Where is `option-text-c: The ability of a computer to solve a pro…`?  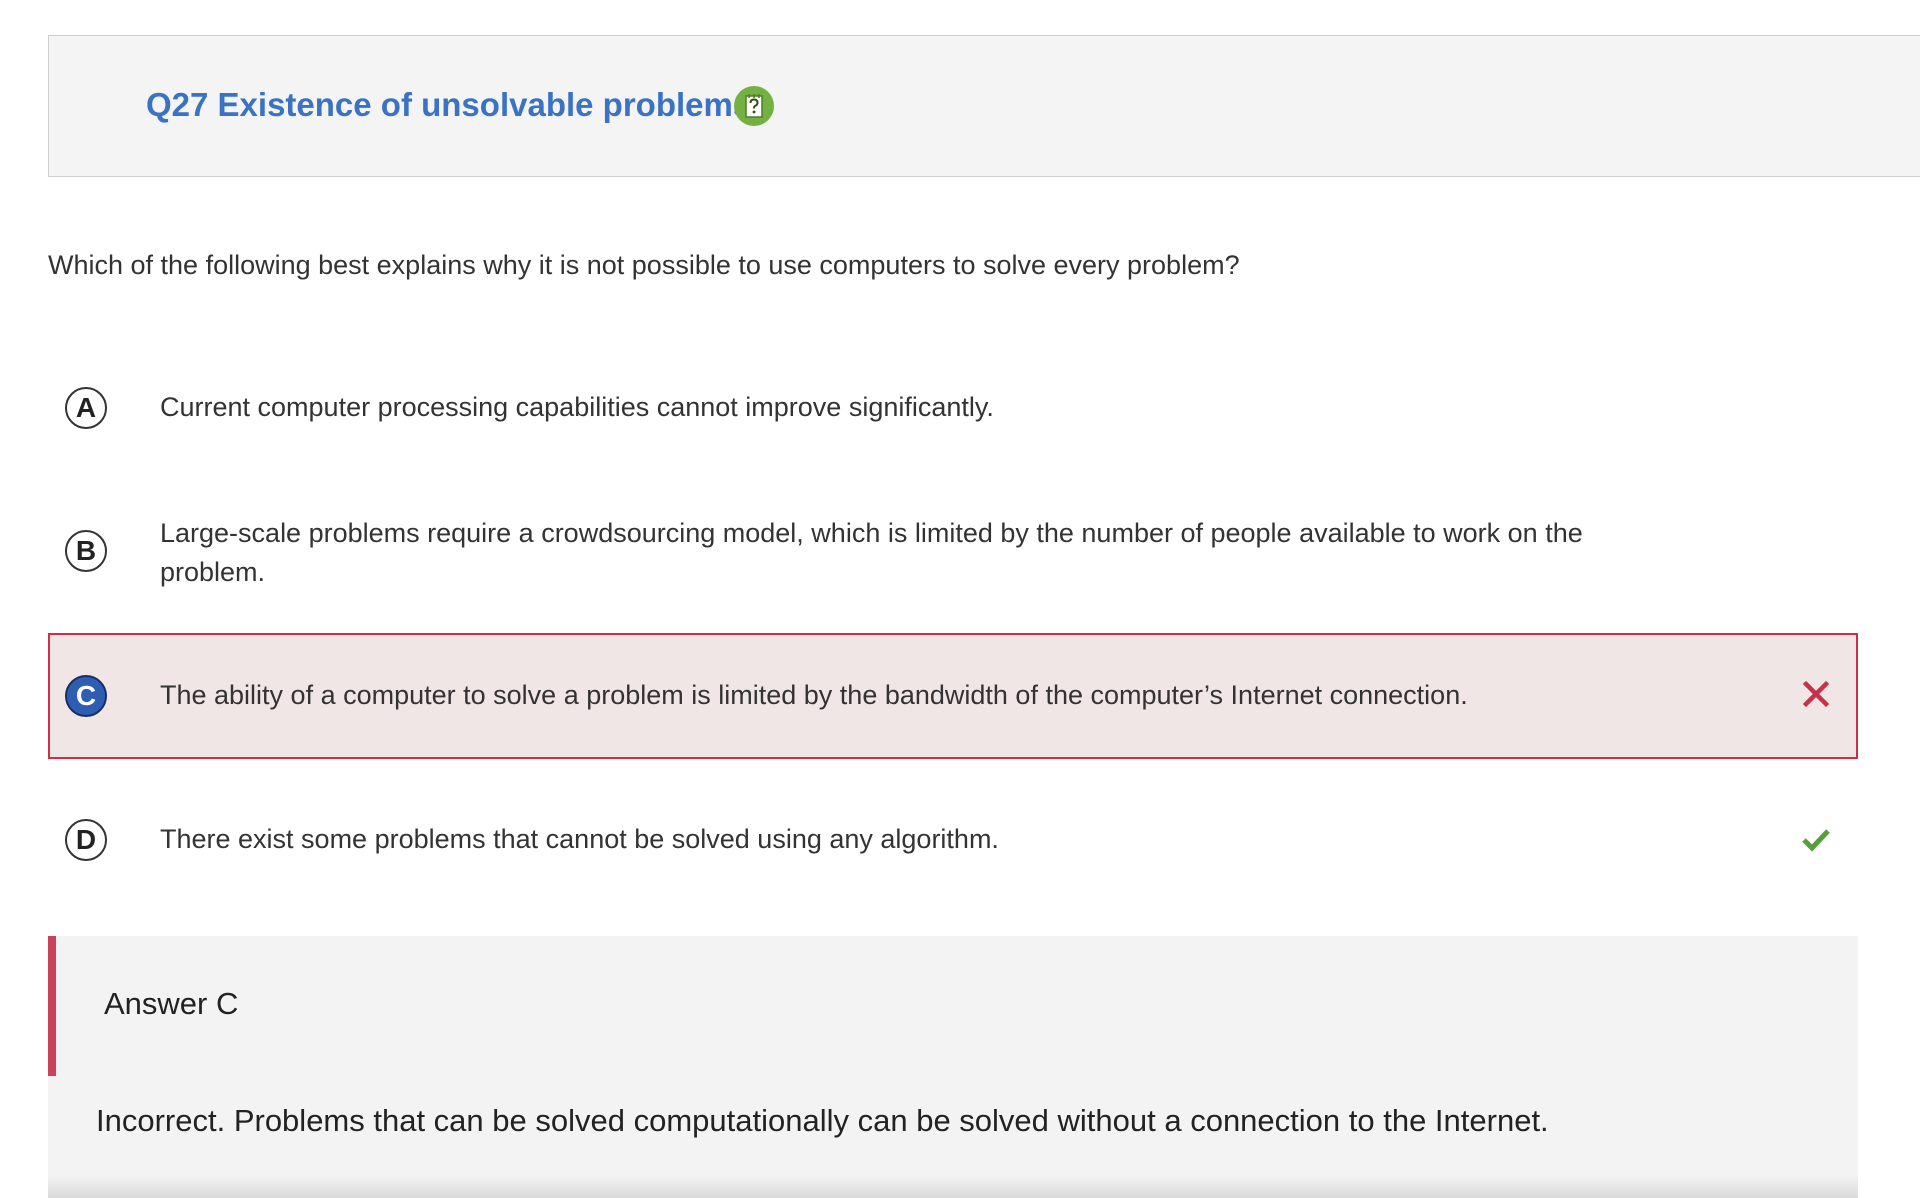 option-text-c: The ability of a computer to solve a pro… is located at coordinates (814, 695).